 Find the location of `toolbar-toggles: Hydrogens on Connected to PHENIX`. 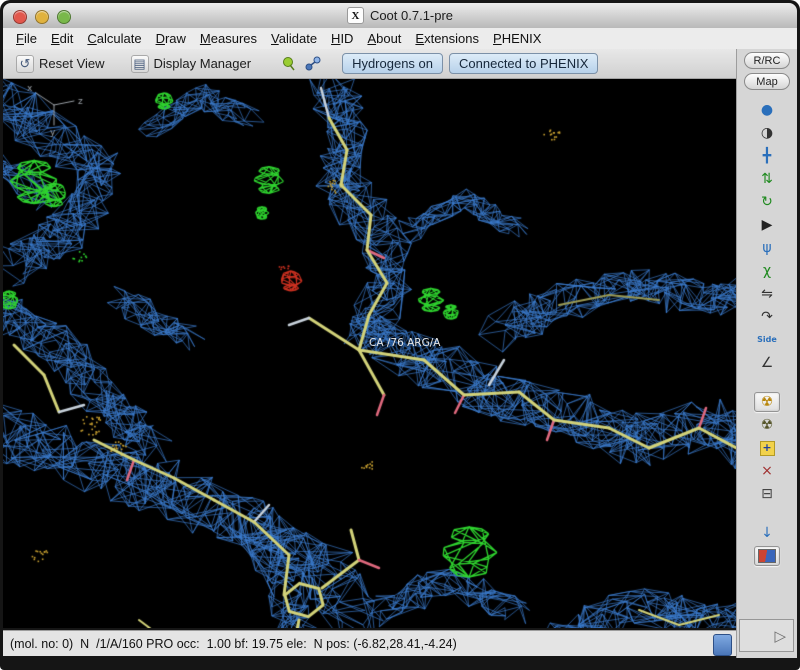

toolbar-toggles: Hydrogens on Connected to PHENIX is located at coordinates (470, 63).